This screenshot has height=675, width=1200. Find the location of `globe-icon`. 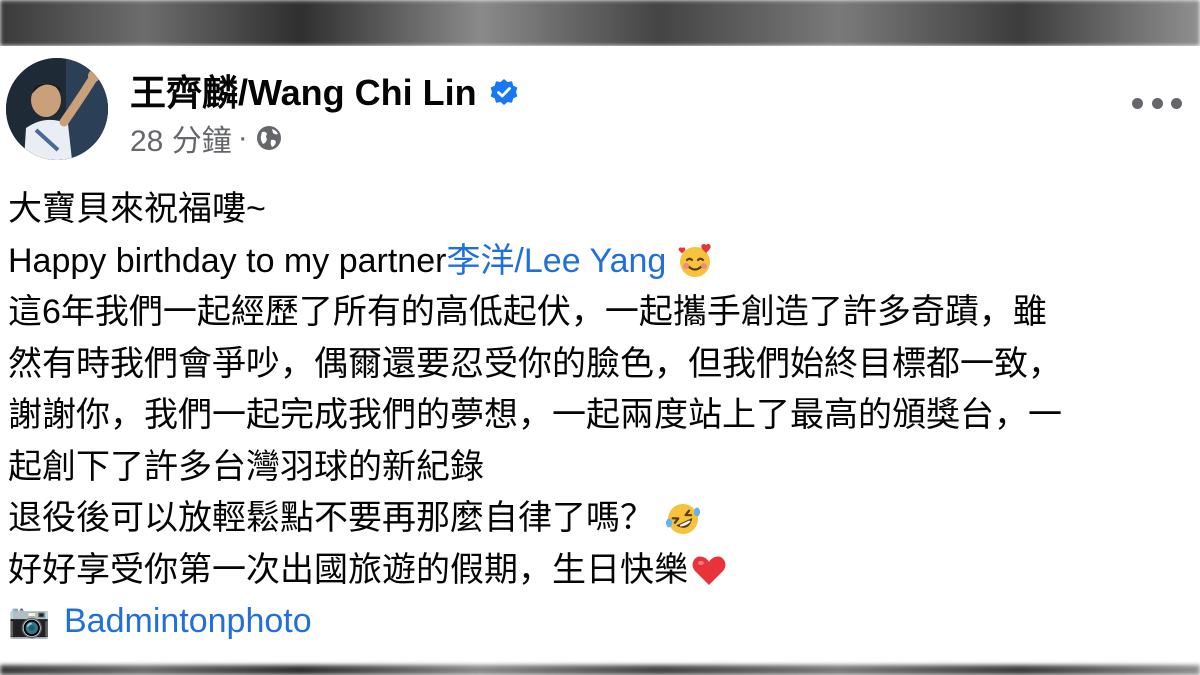

globe-icon is located at coordinates (269, 138).